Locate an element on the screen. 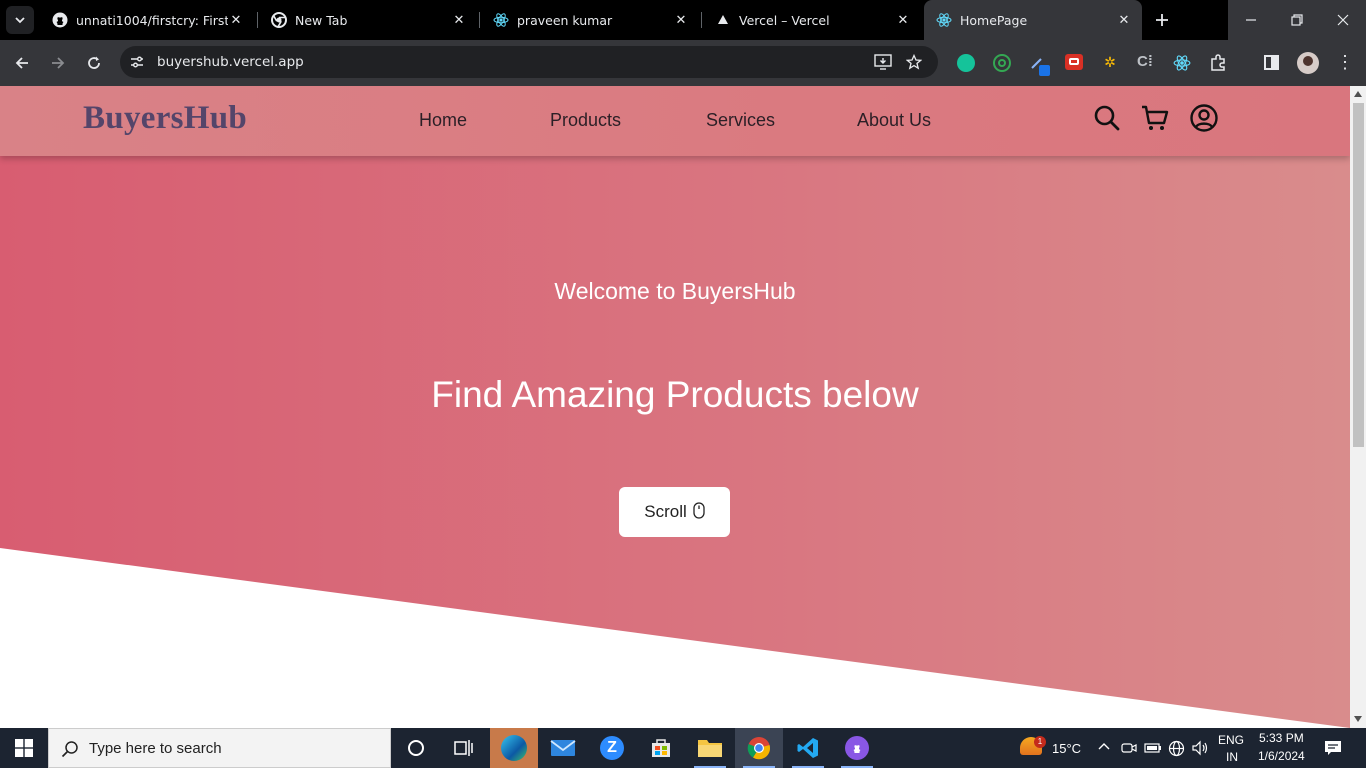 The height and width of the screenshot is (768, 1366). arrow-right-icon is located at coordinates (58, 63).